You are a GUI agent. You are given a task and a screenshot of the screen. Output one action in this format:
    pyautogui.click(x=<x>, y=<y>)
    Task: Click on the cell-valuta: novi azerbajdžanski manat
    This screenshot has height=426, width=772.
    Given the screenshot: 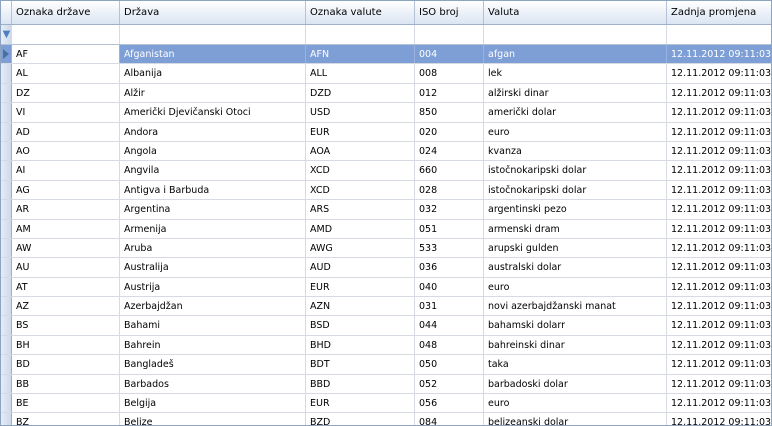 What is the action you would take?
    pyautogui.click(x=575, y=306)
    